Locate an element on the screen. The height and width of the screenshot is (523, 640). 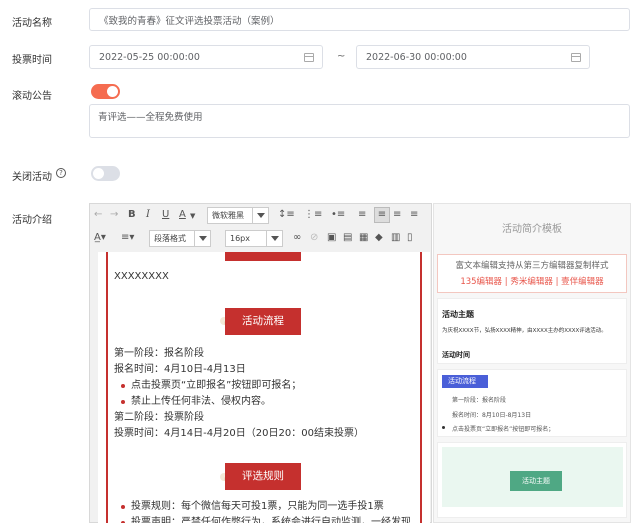
vote-start-input: 2022-05-25 00:00:00 is located at coordinates (206, 57).